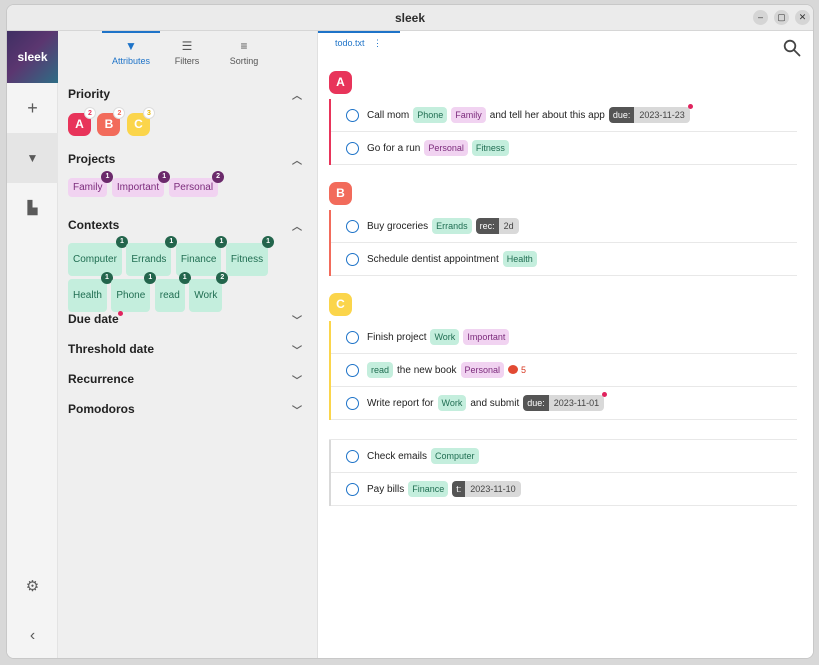  I want to click on project-filter-personal: Personal 2, so click(196, 184).